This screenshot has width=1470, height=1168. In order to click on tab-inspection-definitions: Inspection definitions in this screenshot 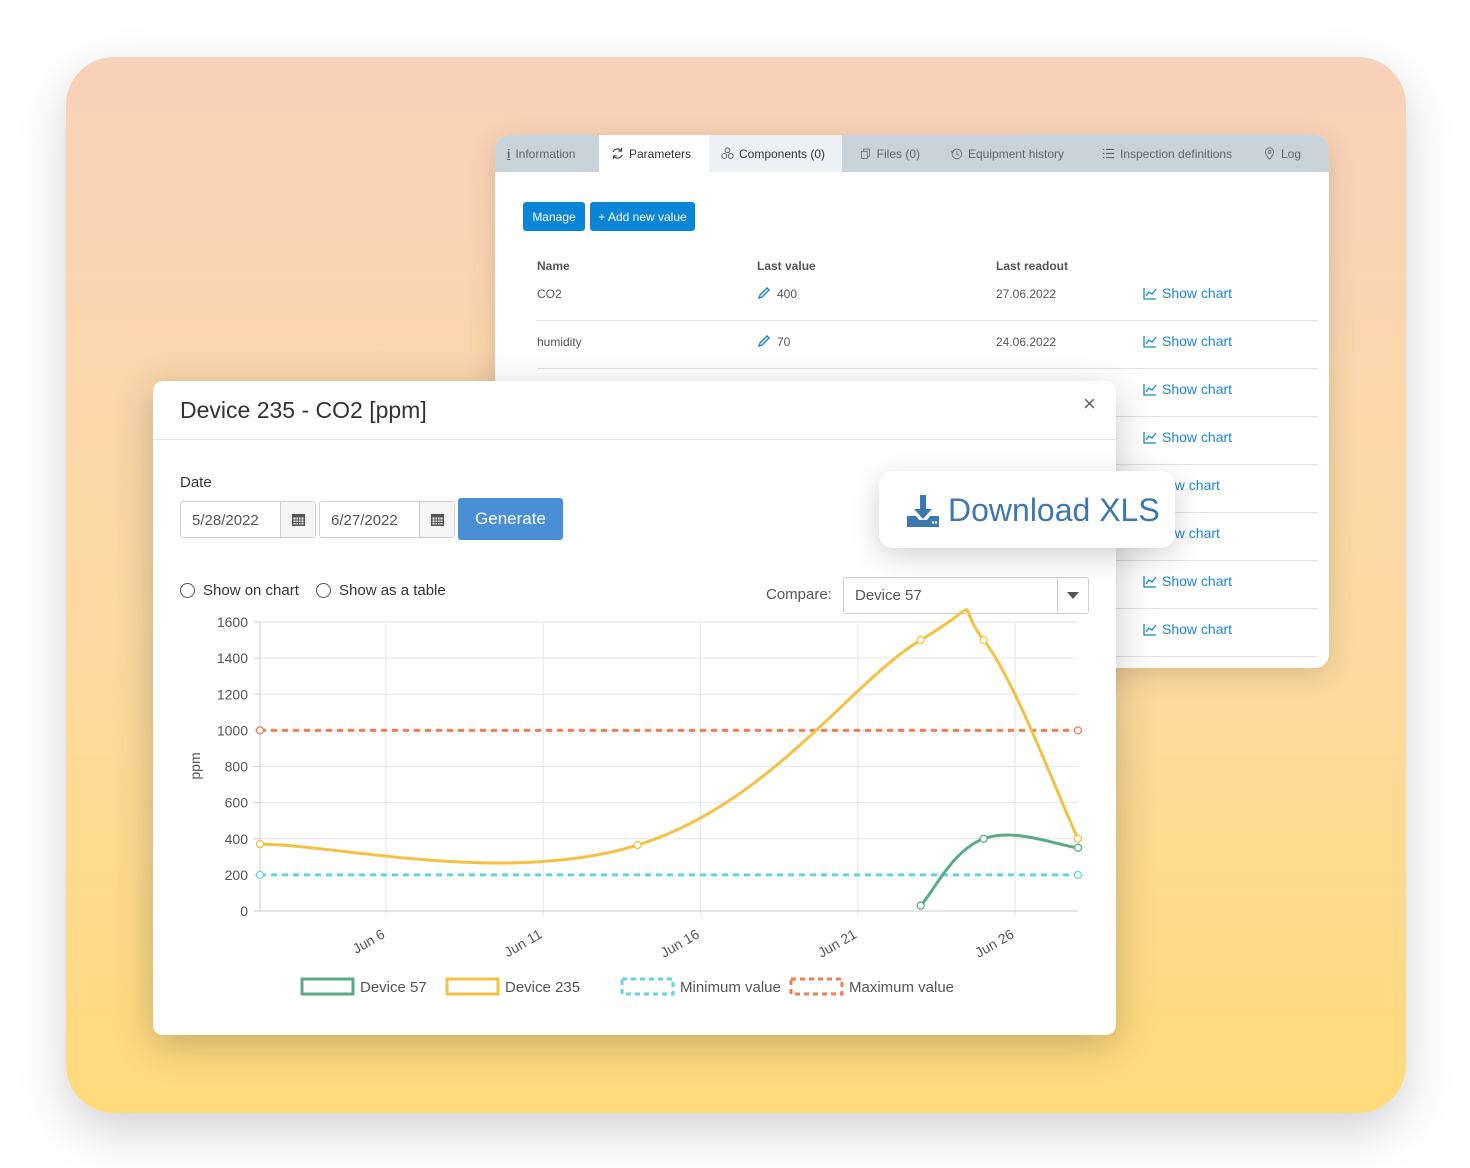, I will do `click(1164, 153)`.